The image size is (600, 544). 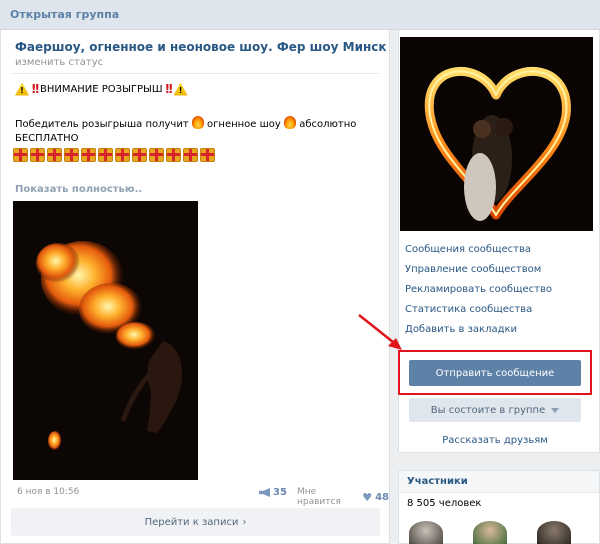 I want to click on like-count: 48, so click(x=382, y=497).